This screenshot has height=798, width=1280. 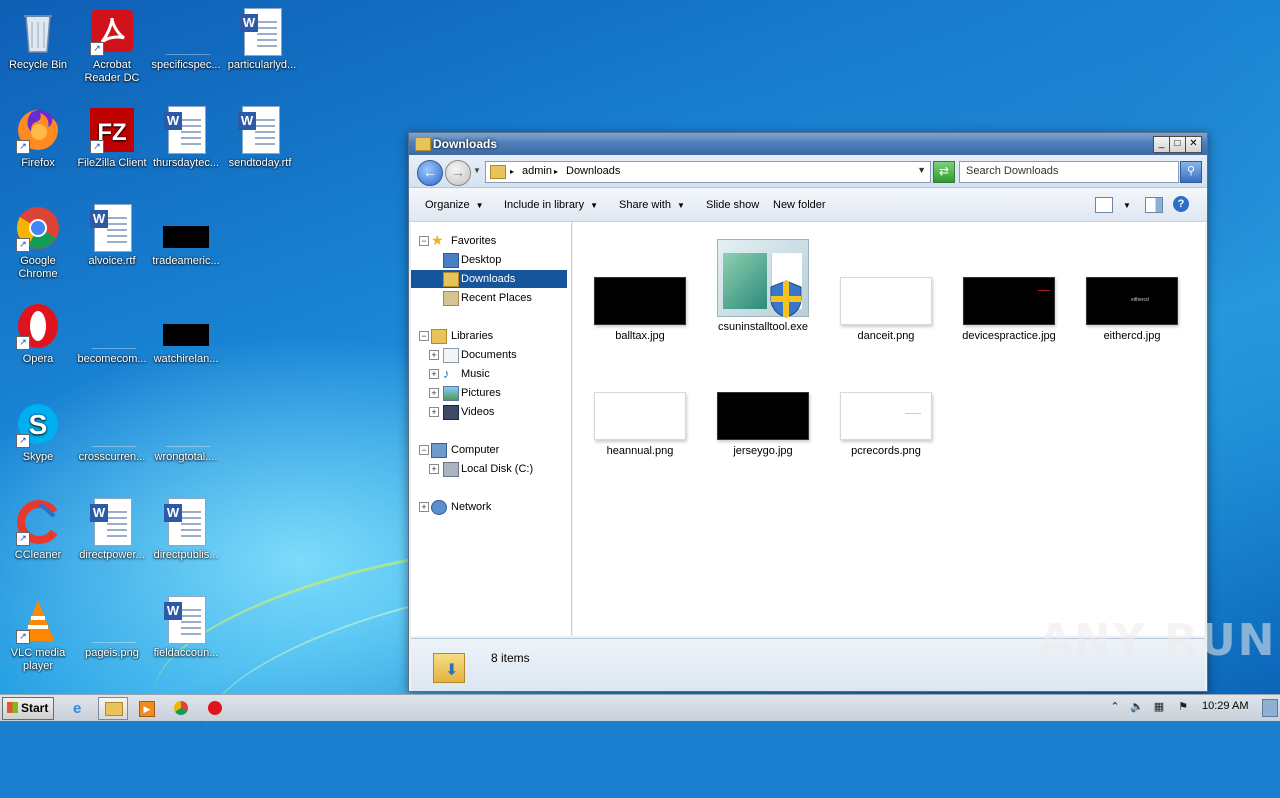 What do you see at coordinates (490, 241) in the screenshot?
I see `nav-favorites: − ★ Favorites` at bounding box center [490, 241].